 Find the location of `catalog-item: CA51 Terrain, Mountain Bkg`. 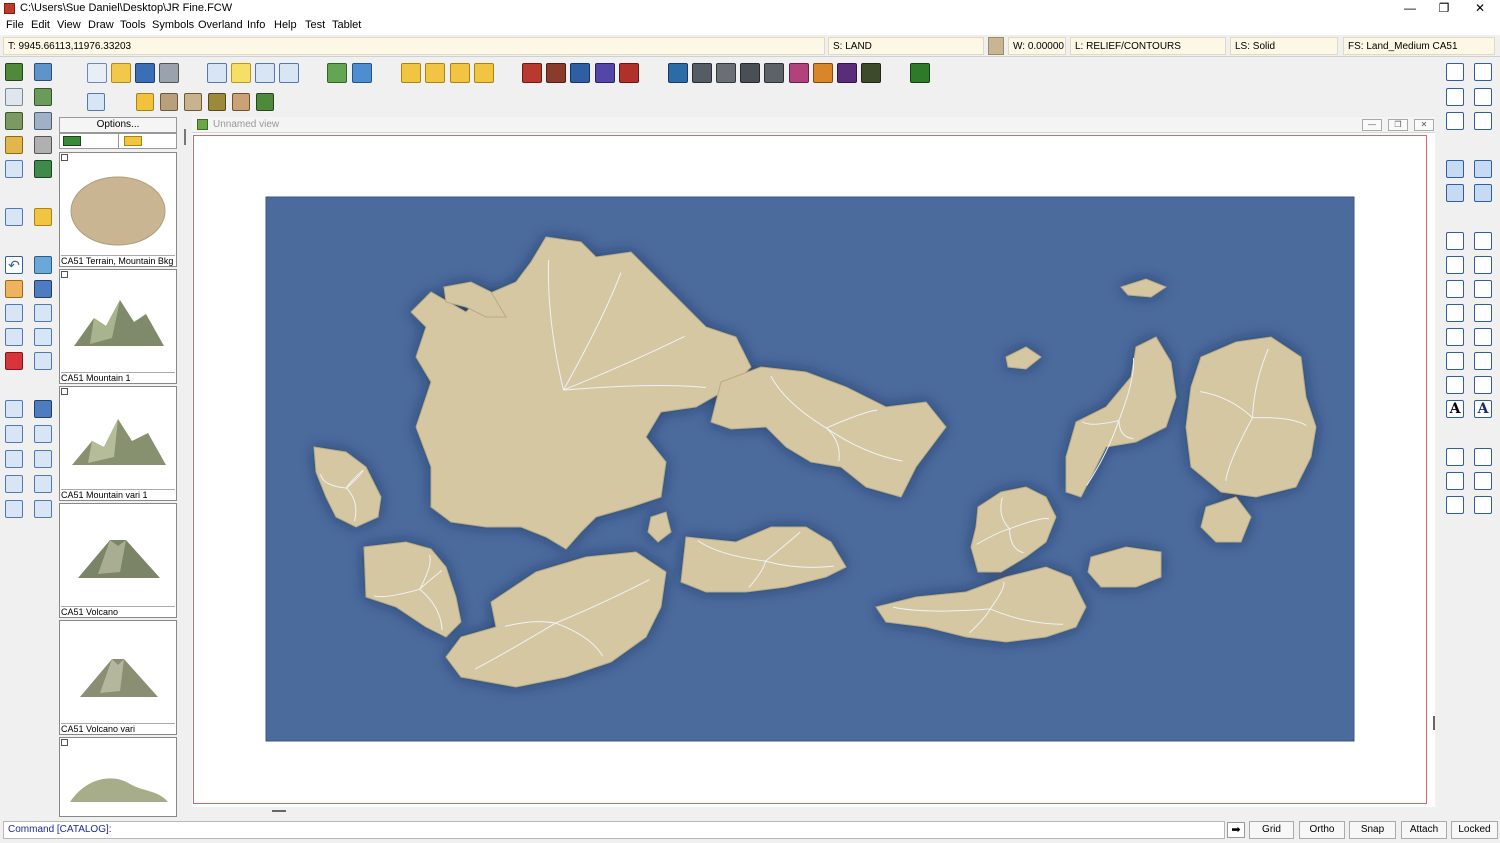

catalog-item: CA51 Terrain, Mountain Bkg is located at coordinates (118, 209).